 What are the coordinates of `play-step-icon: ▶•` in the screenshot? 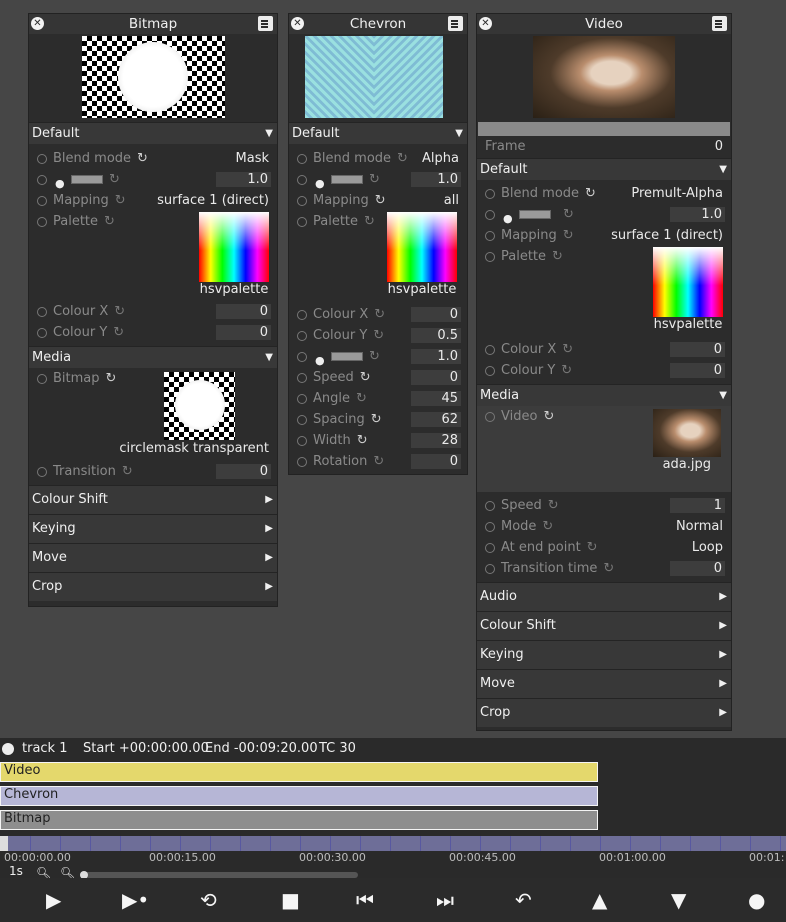 It's located at (135, 900).